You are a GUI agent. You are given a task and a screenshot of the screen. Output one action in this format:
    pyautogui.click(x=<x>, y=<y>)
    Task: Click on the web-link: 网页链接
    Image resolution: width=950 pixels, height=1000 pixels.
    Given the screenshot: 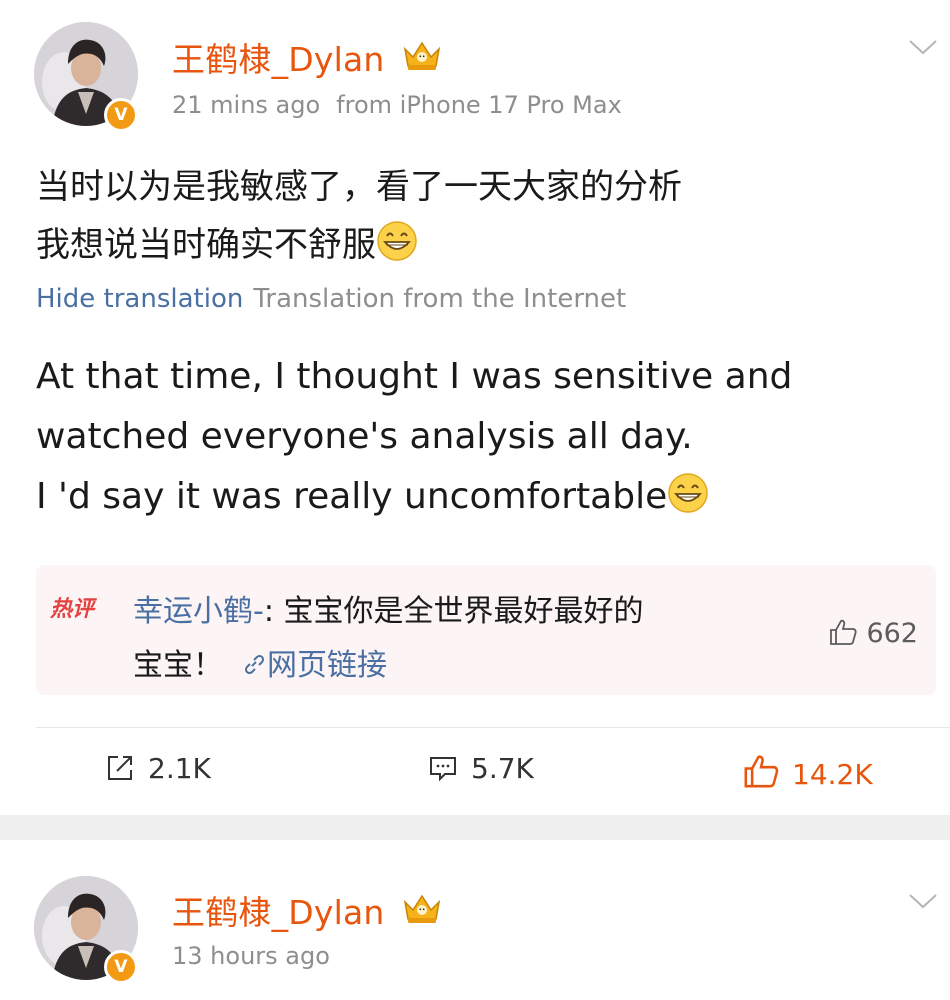 What is the action you would take?
    pyautogui.click(x=327, y=665)
    